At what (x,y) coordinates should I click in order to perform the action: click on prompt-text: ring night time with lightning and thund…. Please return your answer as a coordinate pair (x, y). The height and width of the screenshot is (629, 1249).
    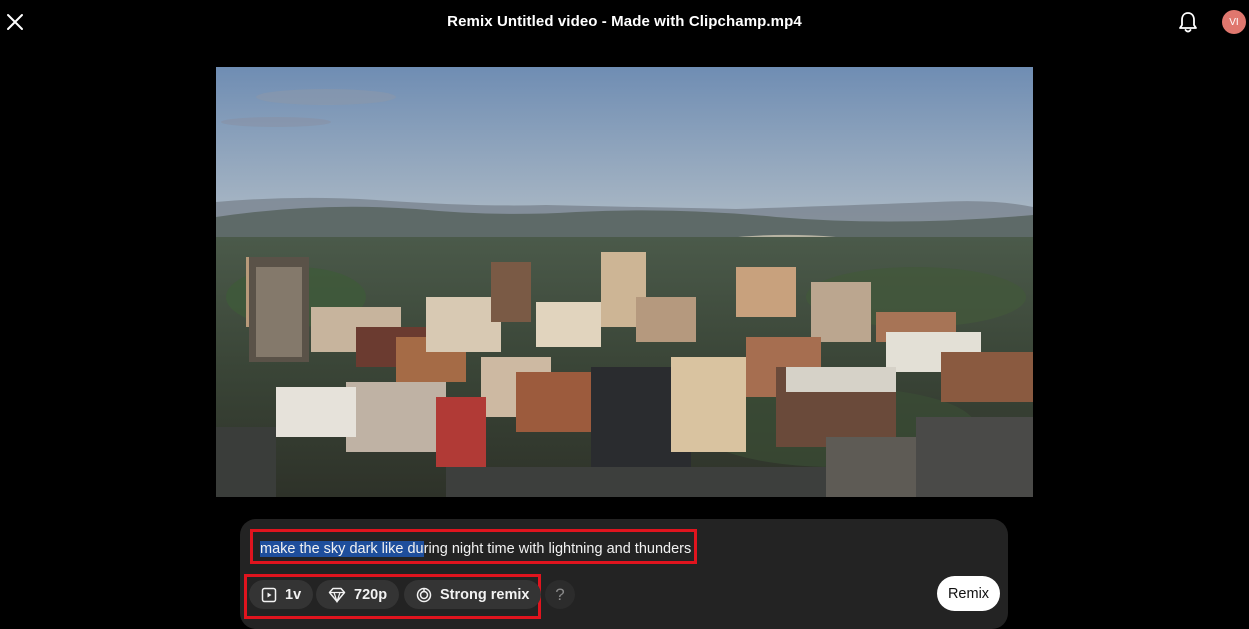
    Looking at the image, I should click on (557, 549).